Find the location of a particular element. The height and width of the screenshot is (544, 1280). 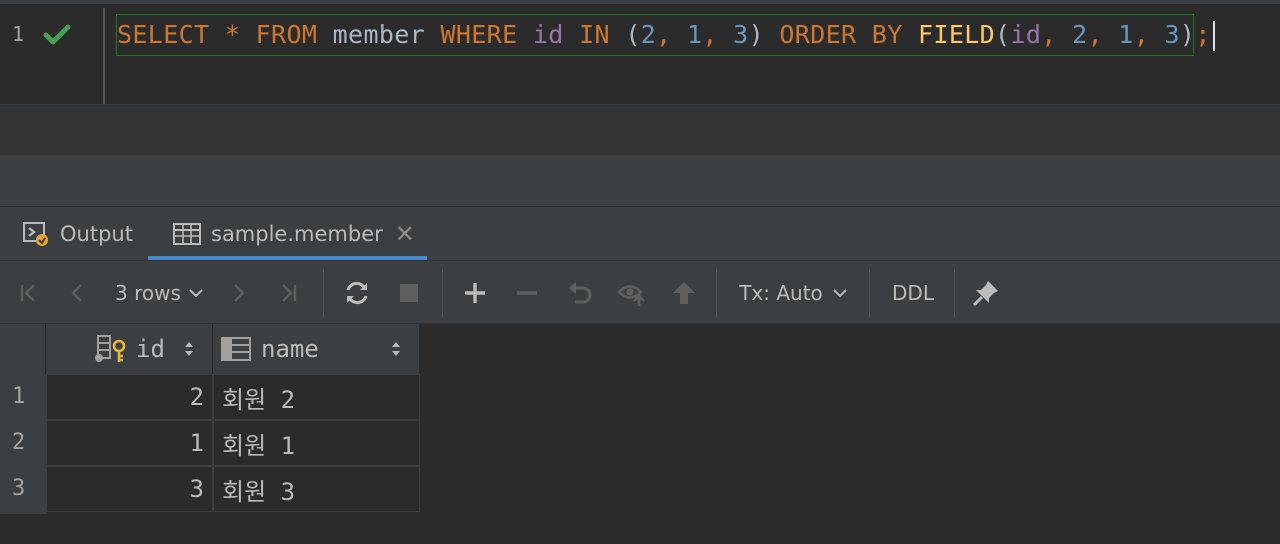

table-icon is located at coordinates (187, 234).